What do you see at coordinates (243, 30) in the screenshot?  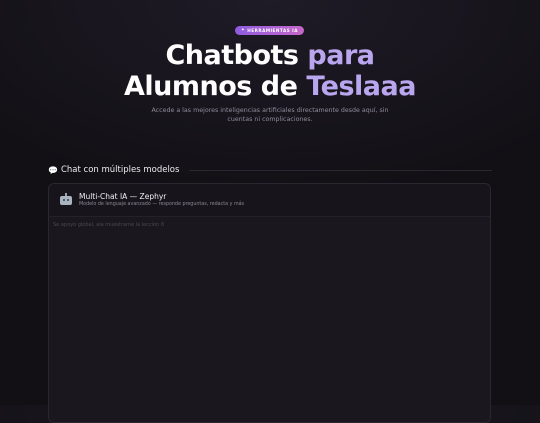 I see `sparkle-icon: ✦` at bounding box center [243, 30].